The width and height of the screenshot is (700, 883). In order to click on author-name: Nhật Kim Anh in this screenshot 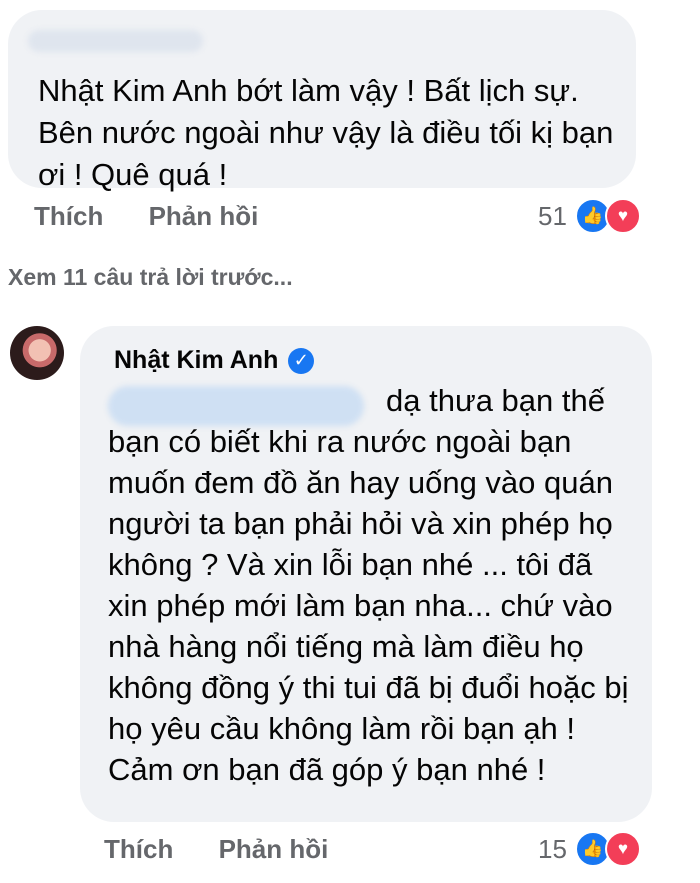, I will do `click(196, 360)`.